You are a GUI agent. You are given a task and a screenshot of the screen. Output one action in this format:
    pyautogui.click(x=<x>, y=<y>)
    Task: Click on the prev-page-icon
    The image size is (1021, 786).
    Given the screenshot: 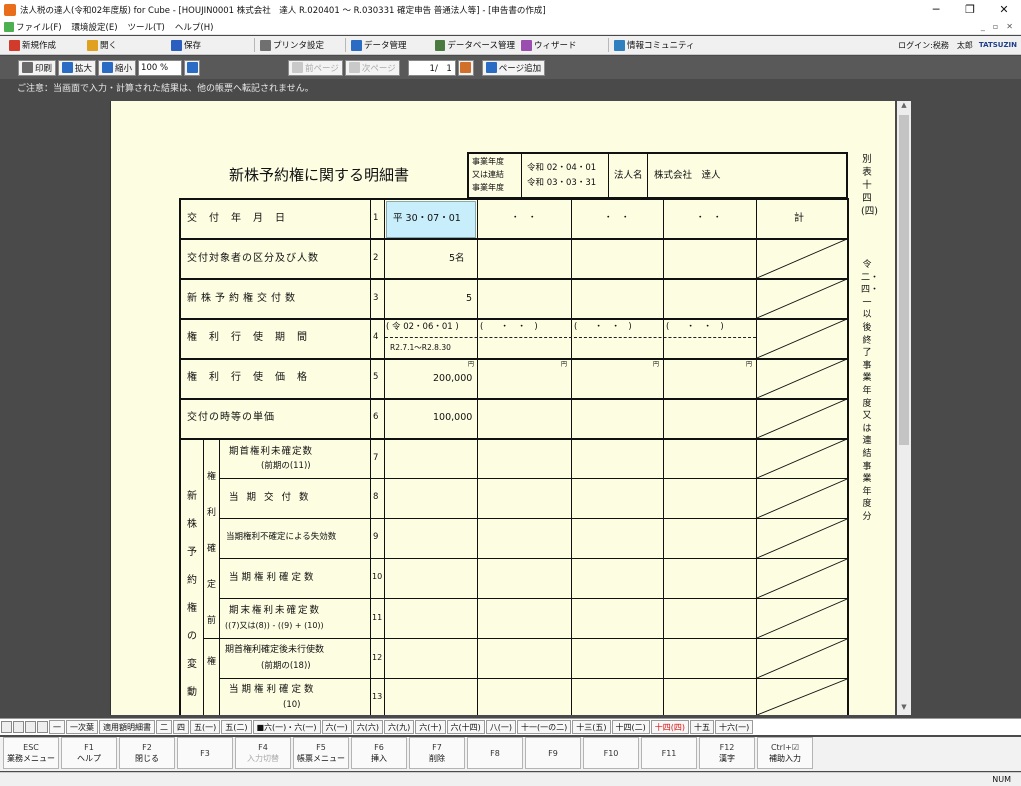 What is the action you would take?
    pyautogui.click(x=298, y=67)
    